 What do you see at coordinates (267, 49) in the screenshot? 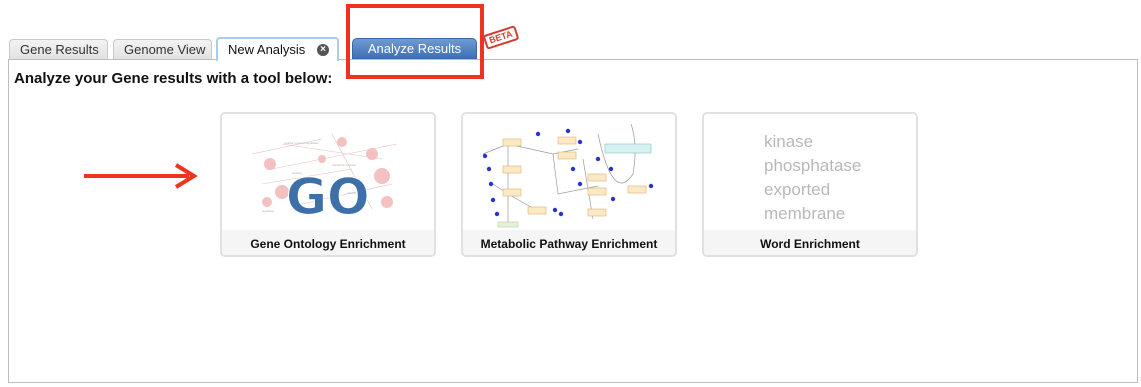
I see `tab-new-analysis-label: New Analysis` at bounding box center [267, 49].